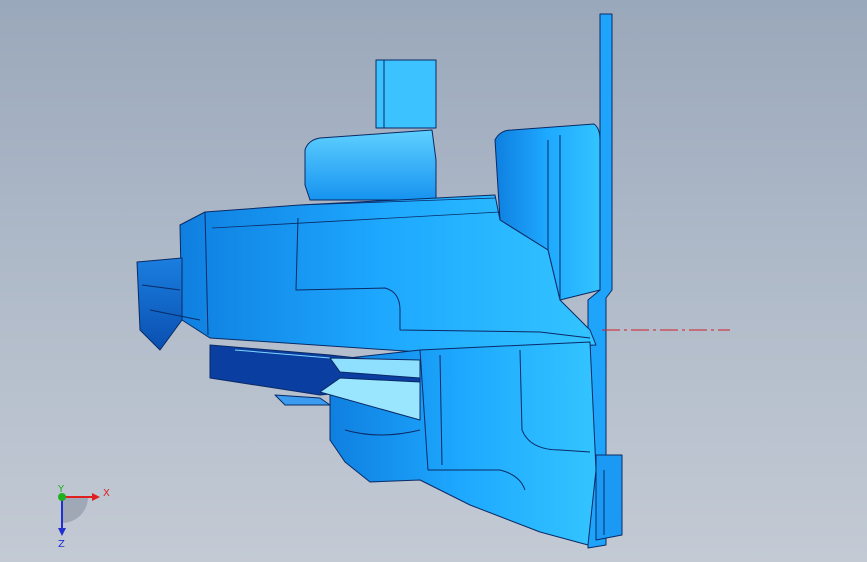 This screenshot has height=562, width=867. What do you see at coordinates (609, 497) in the screenshot?
I see `mount-bracket` at bounding box center [609, 497].